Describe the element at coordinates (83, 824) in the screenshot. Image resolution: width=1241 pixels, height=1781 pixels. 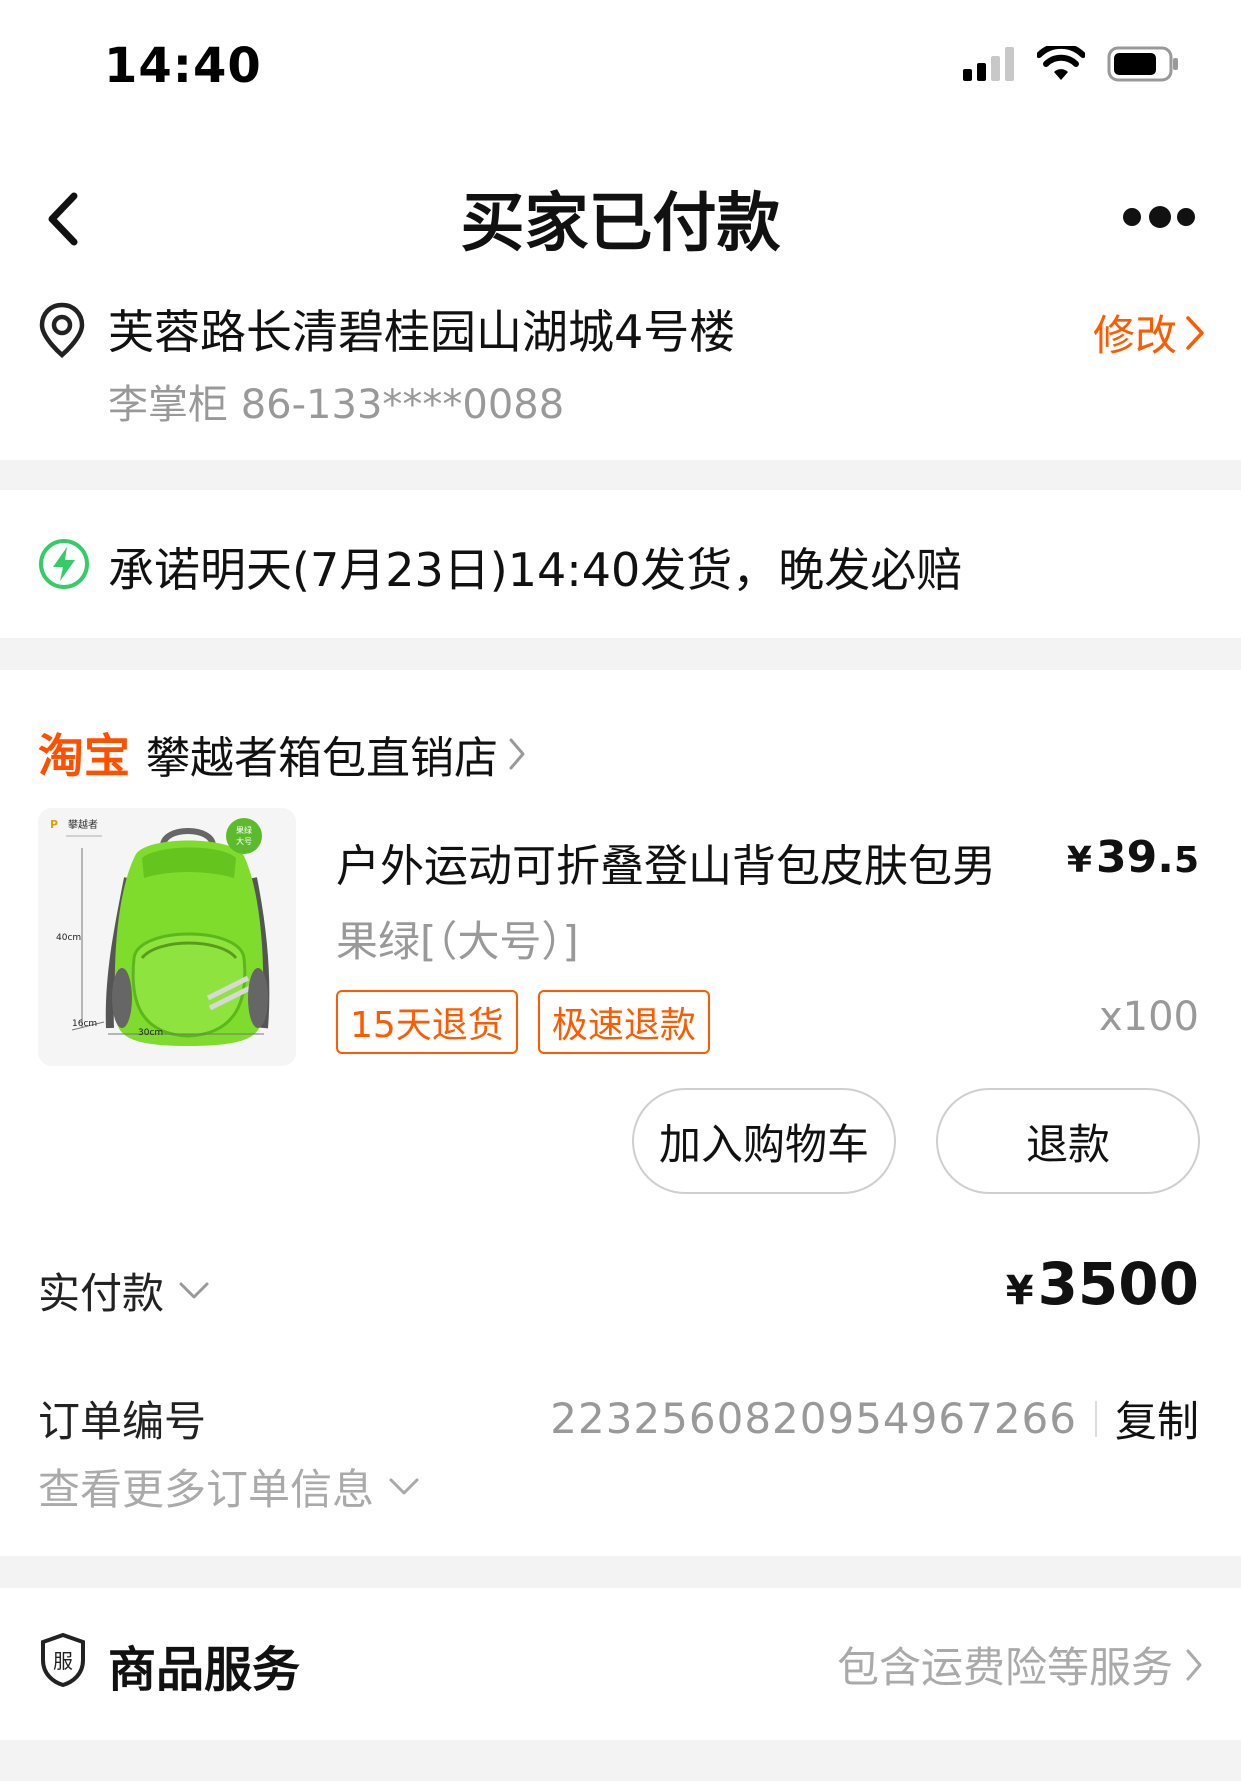
I see `brand-mark: 攀越者` at that location.